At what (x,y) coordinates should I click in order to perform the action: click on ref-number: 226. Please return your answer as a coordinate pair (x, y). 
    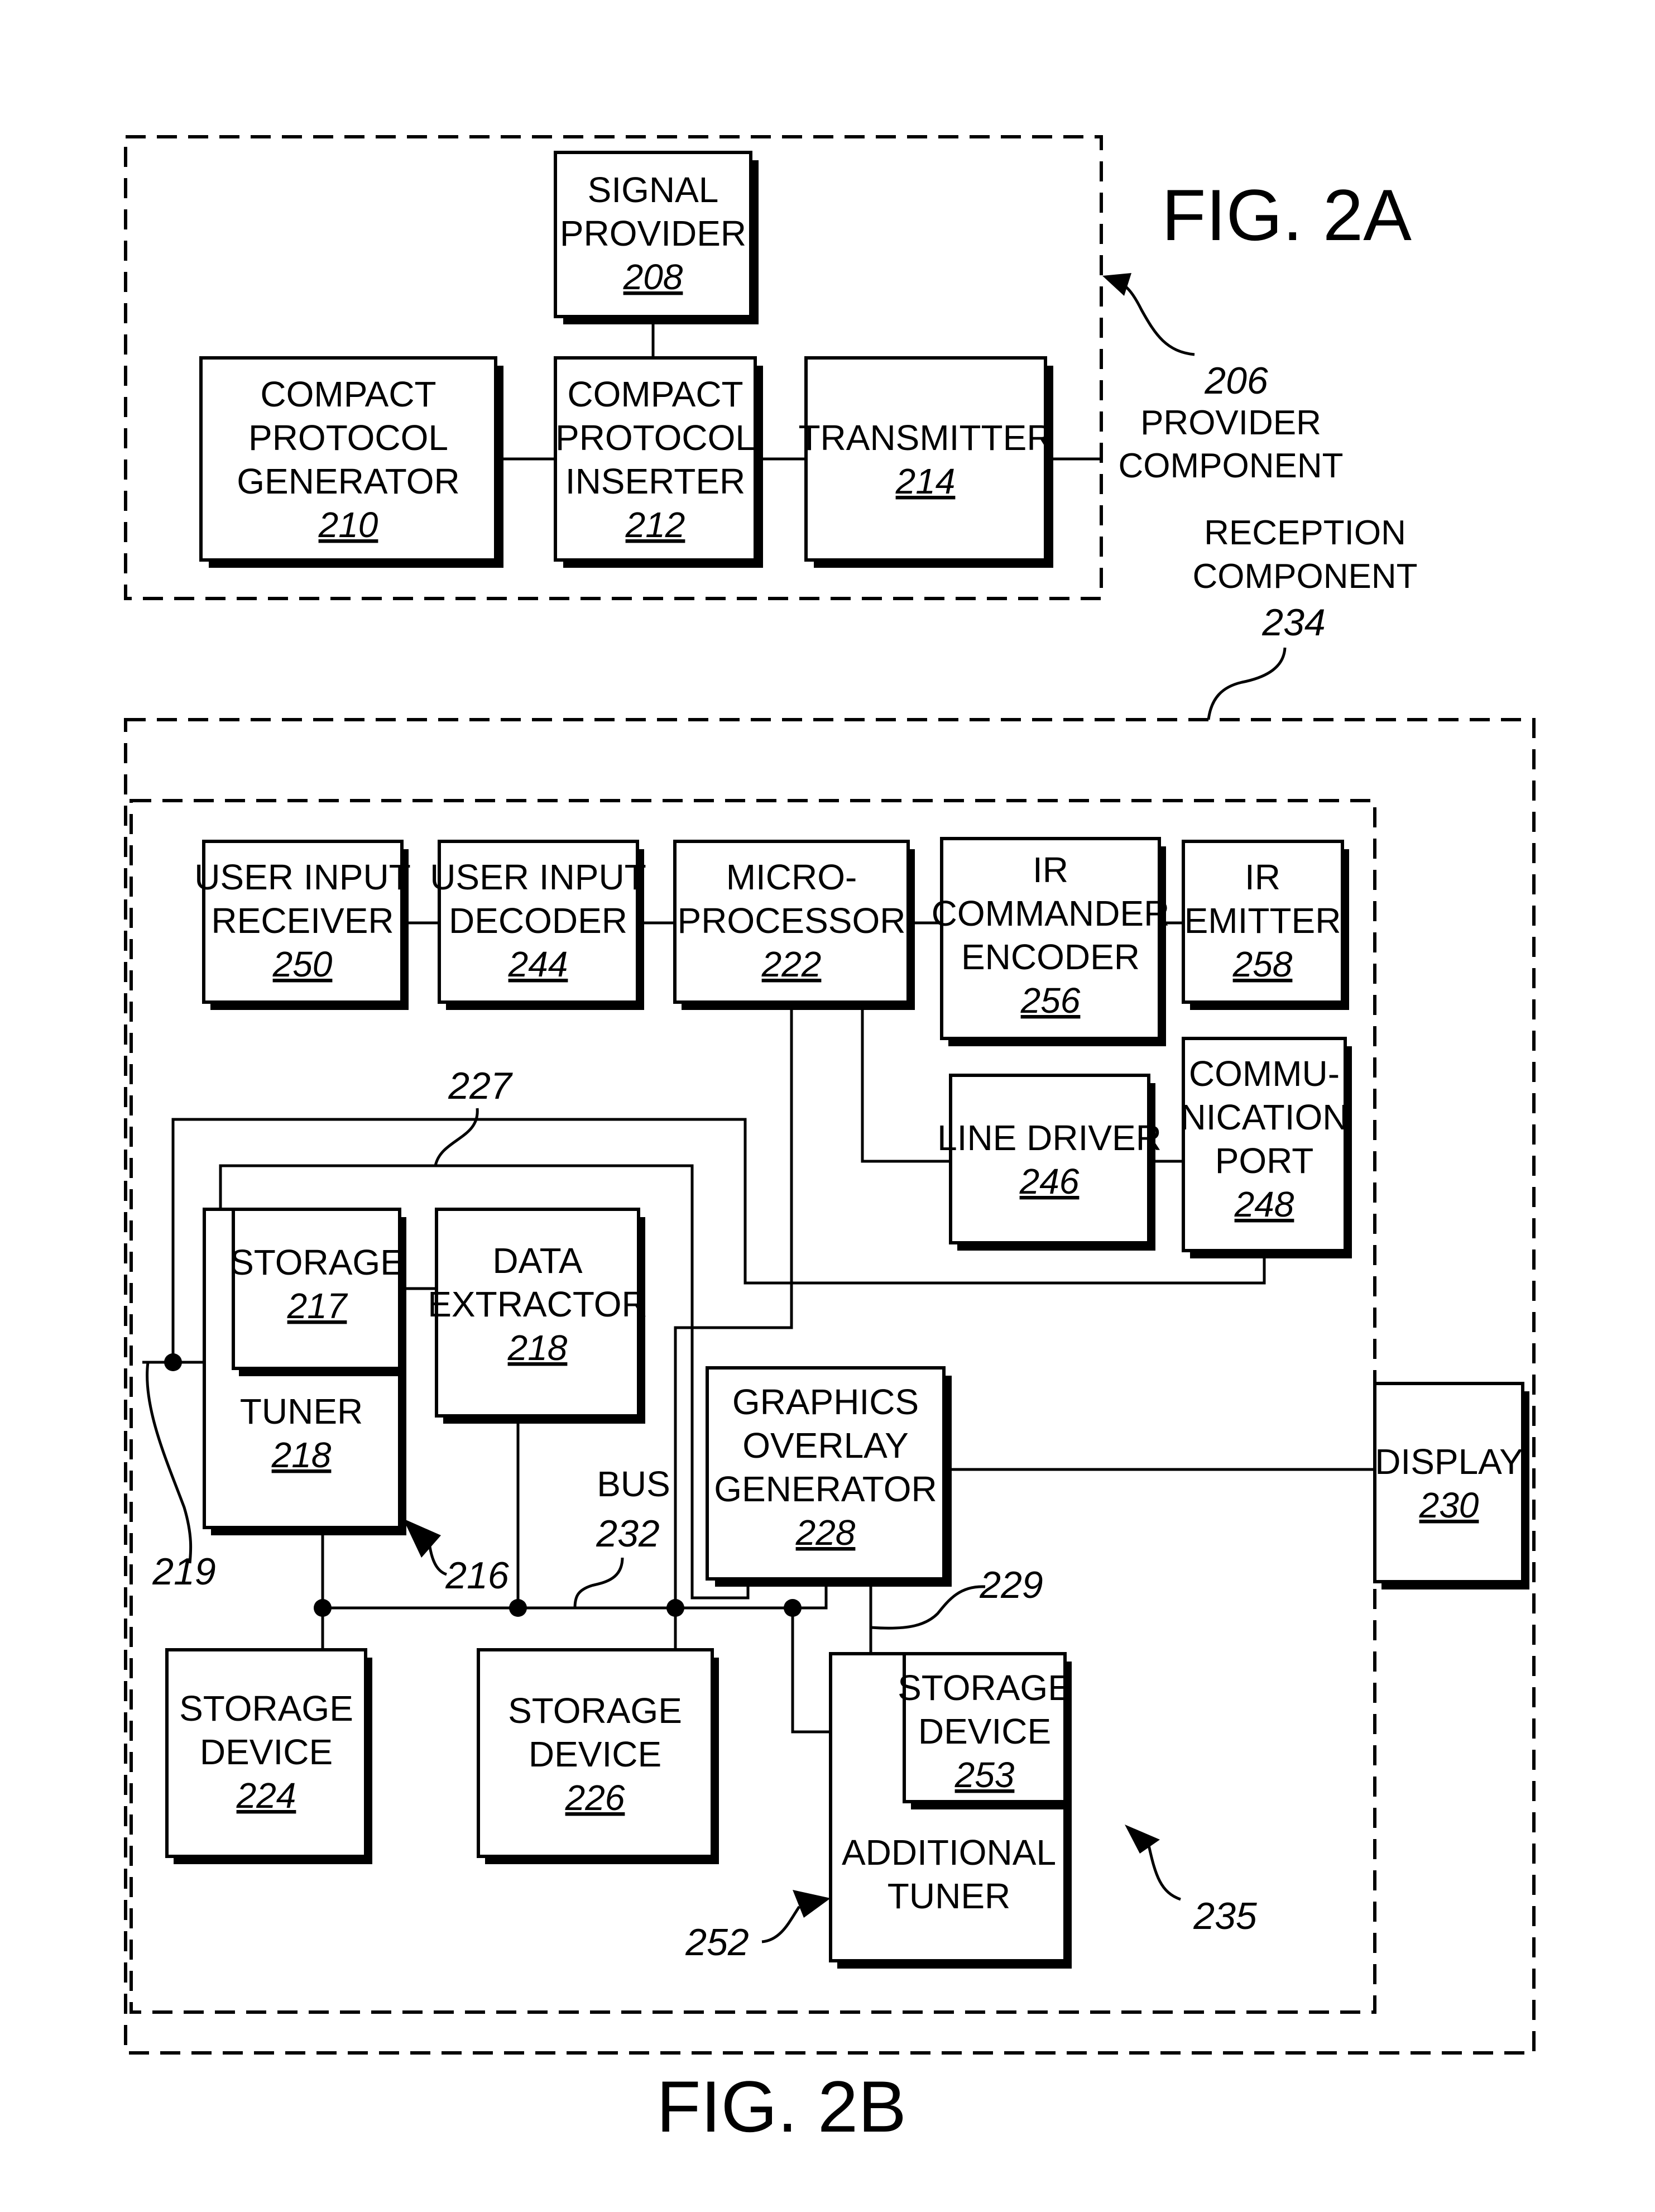
    Looking at the image, I should click on (595, 1798).